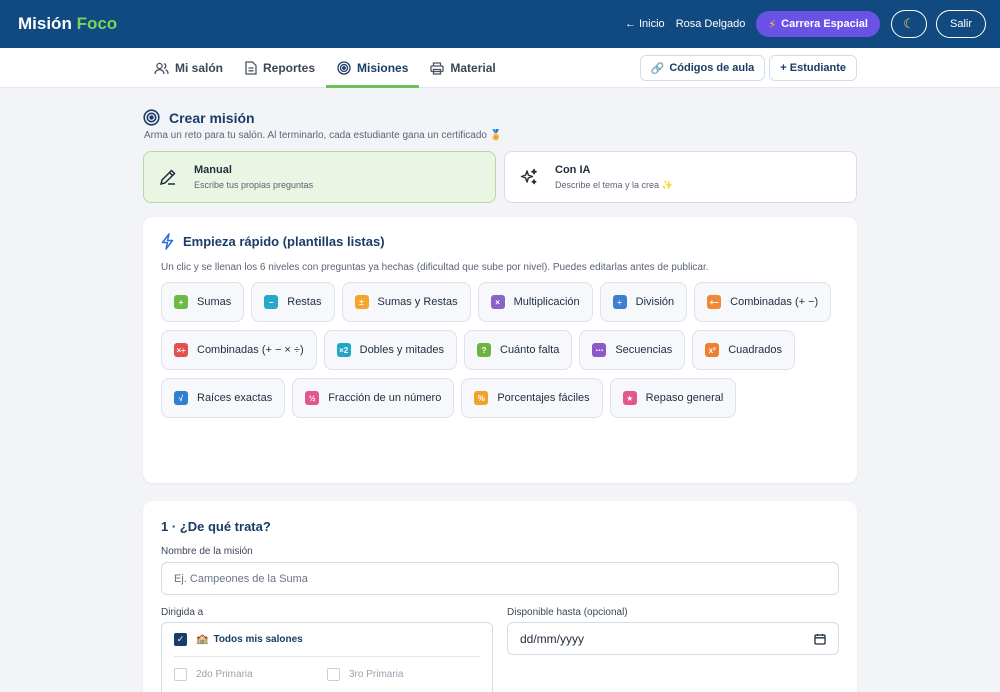 Image resolution: width=1000 pixels, height=692 pixels. Describe the element at coordinates (714, 302) in the screenshot. I see `template-symbol-icon: +−` at that location.